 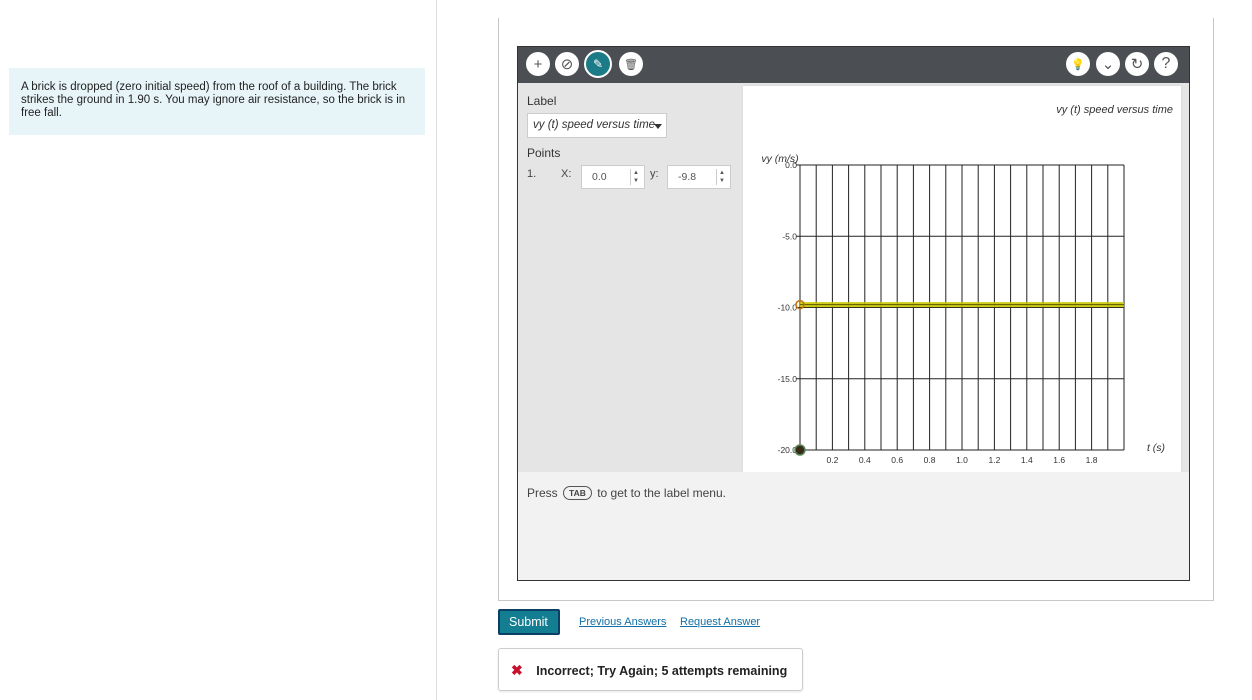 What do you see at coordinates (721, 177) in the screenshot?
I see `y-spinner-icon: ▲ ▼` at bounding box center [721, 177].